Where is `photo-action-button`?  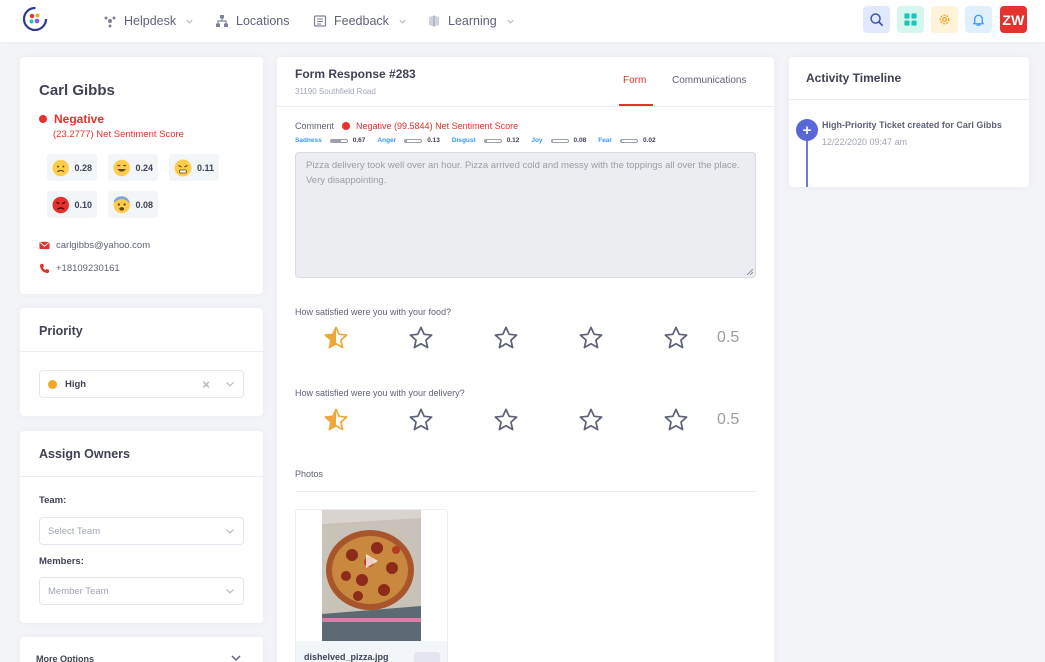 photo-action-button is located at coordinates (427, 657).